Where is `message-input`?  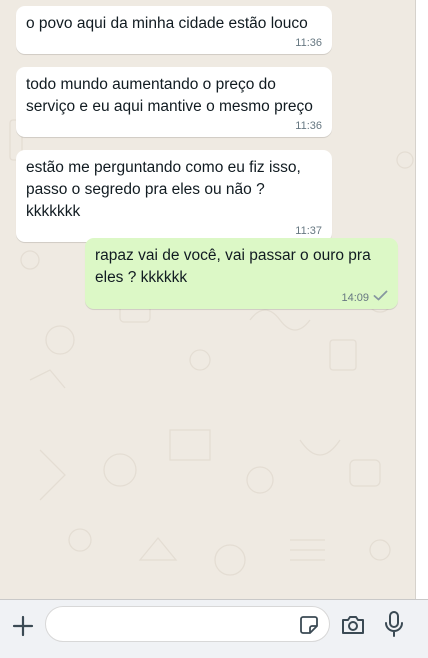 message-input is located at coordinates (187, 624).